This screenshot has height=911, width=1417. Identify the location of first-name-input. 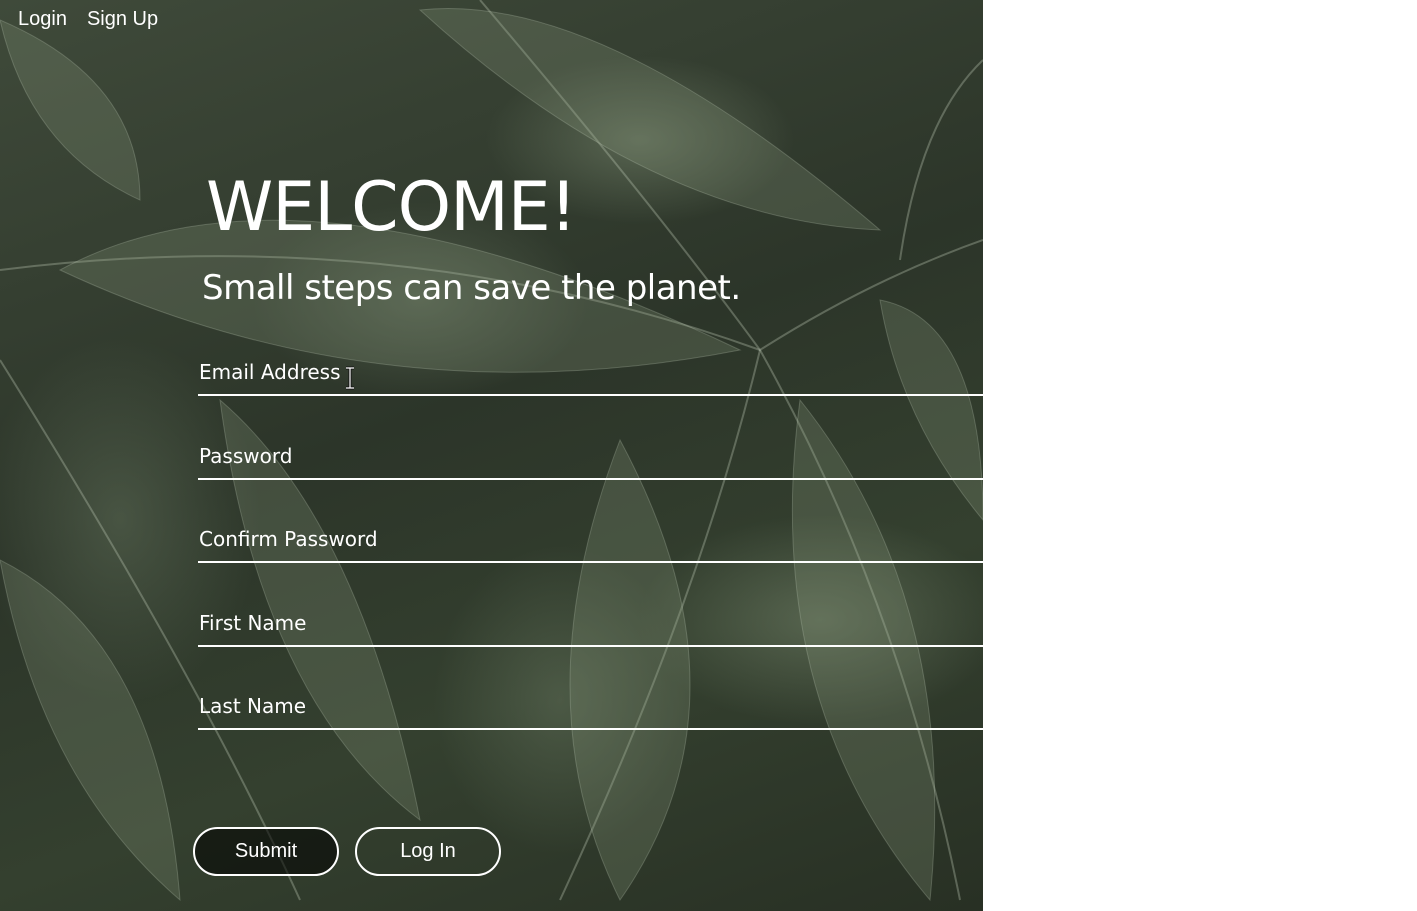
(590, 626).